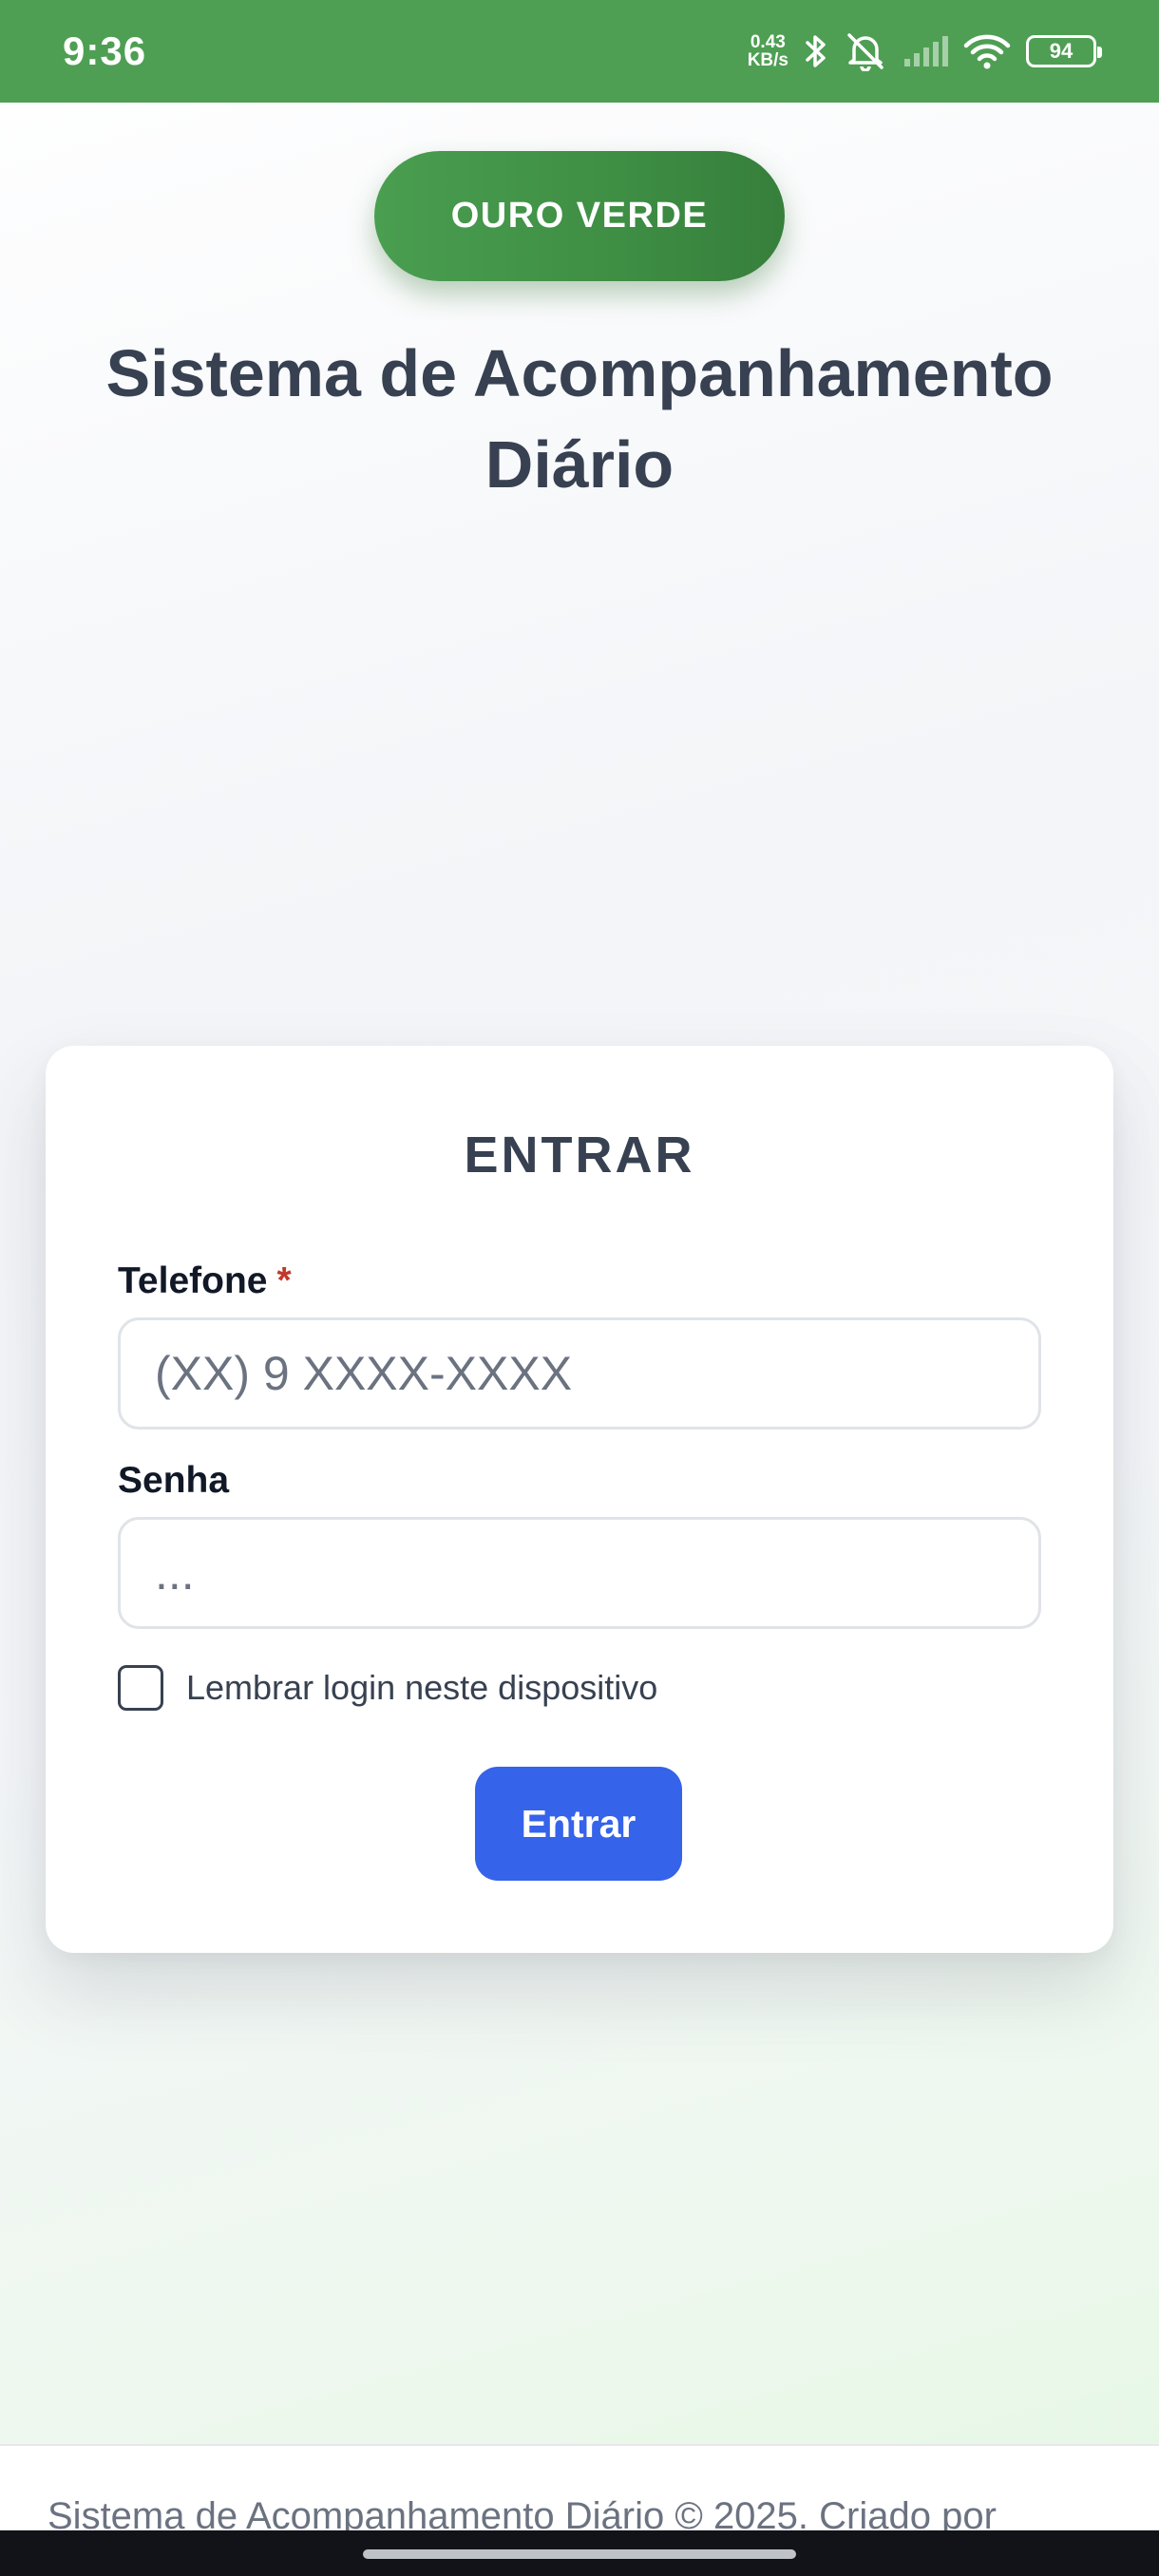  What do you see at coordinates (284, 1280) in the screenshot?
I see `required-marker: *` at bounding box center [284, 1280].